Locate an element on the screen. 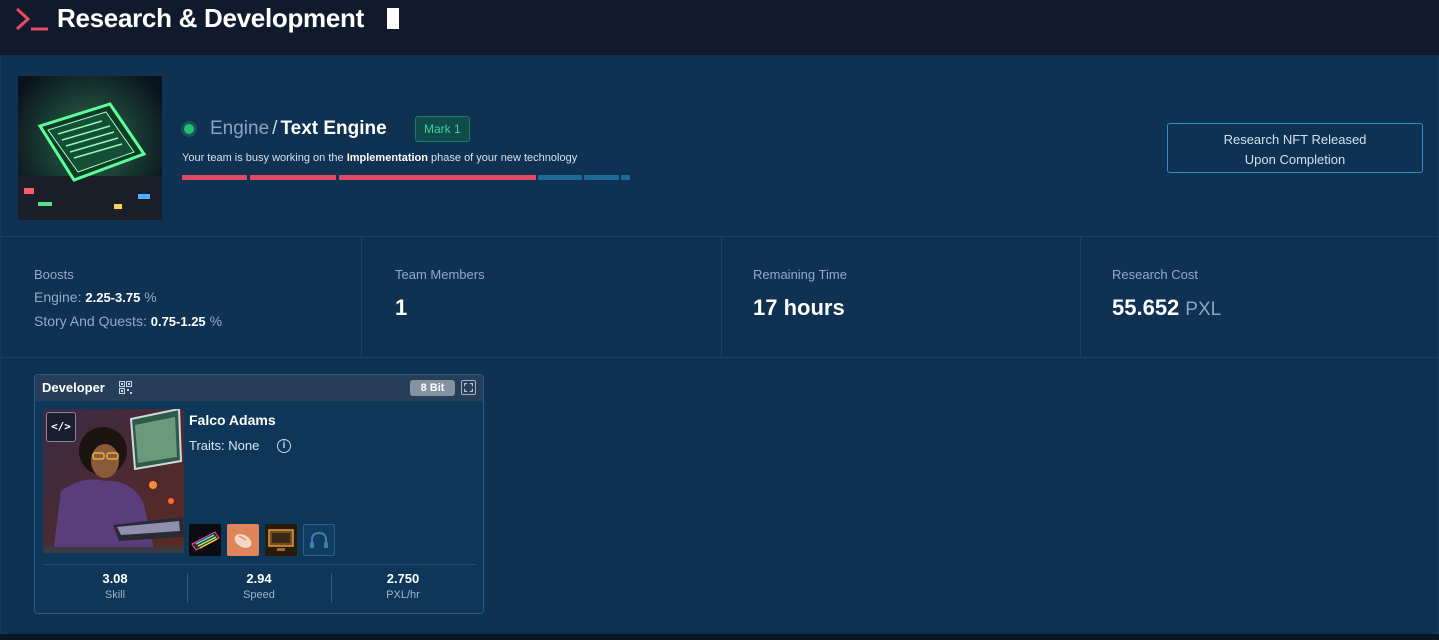 Image resolution: width=1439 pixels, height=640 pixels. project-name: Text Engine is located at coordinates (333, 128).